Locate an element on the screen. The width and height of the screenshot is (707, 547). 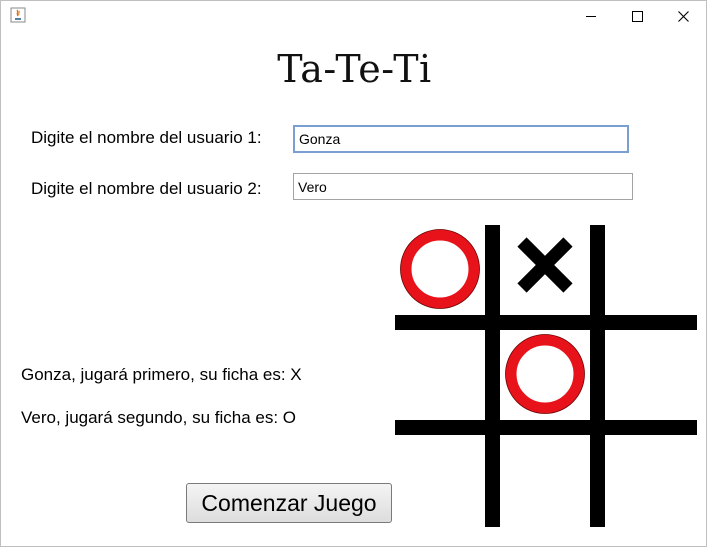
maximize-button is located at coordinates (637, 16).